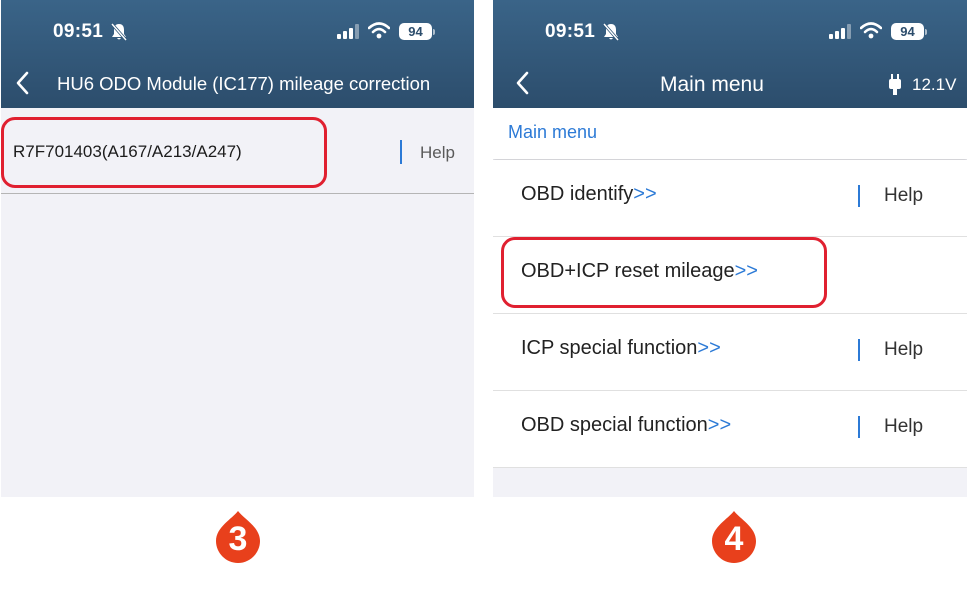 The image size is (971, 593). I want to click on right-header: 09:51 94 Main menu 12.1V, so click(730, 54).